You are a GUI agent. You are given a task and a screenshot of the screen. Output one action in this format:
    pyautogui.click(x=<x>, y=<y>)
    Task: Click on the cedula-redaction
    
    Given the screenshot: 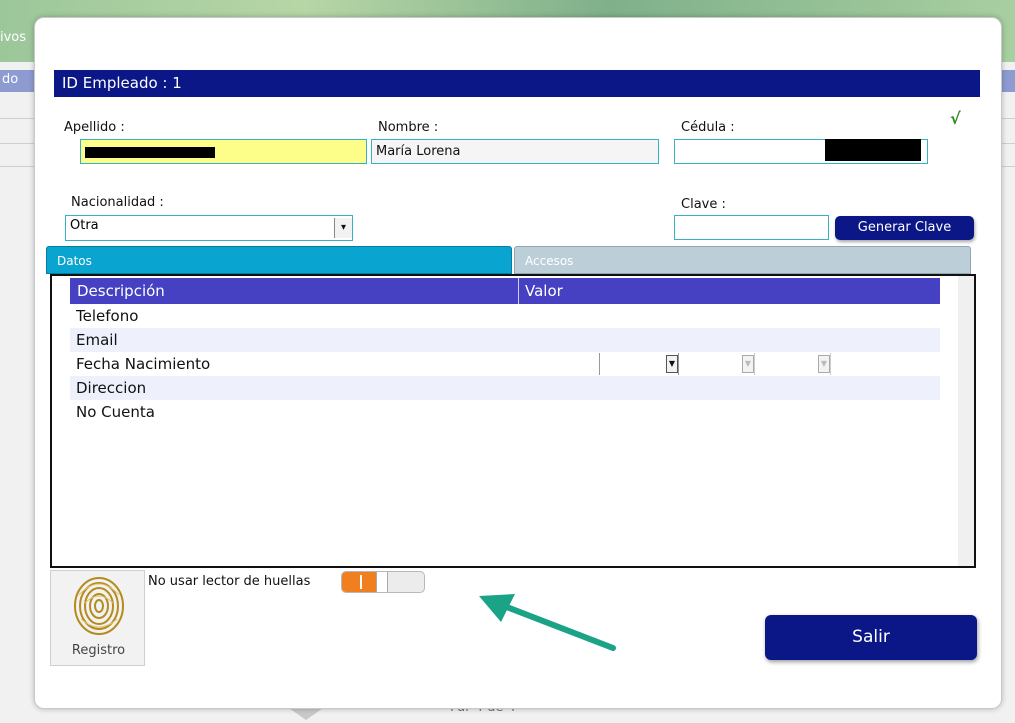 What is the action you would take?
    pyautogui.click(x=873, y=150)
    